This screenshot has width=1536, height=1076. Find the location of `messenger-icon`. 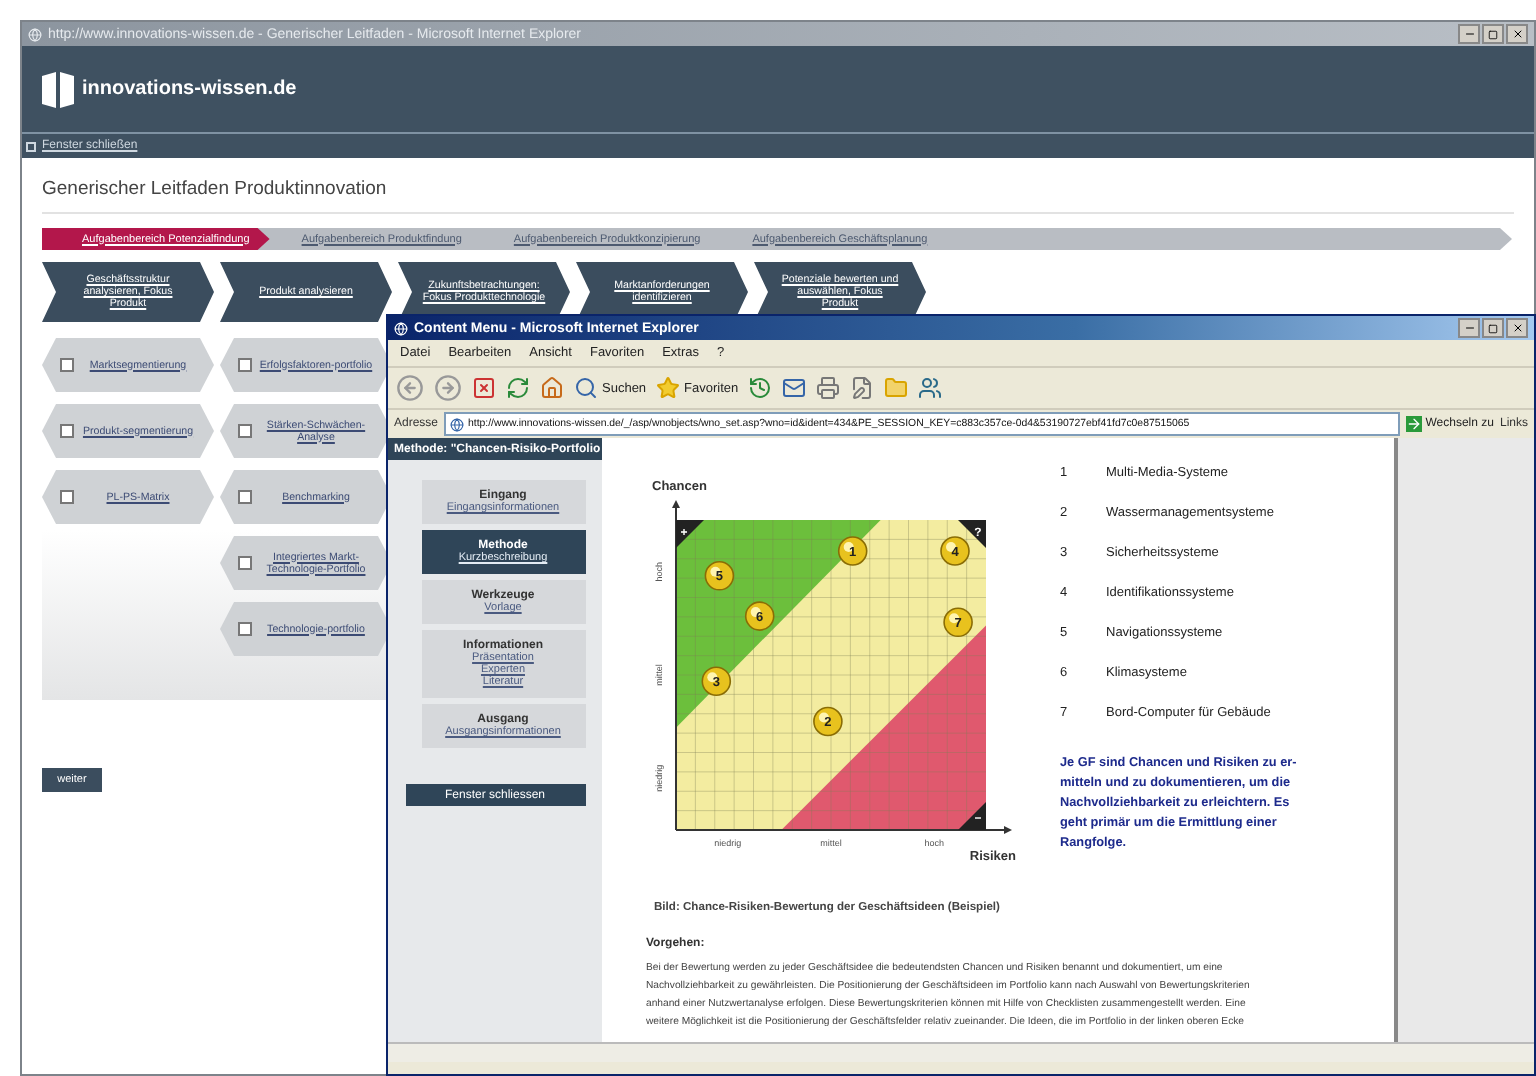

messenger-icon is located at coordinates (930, 388).